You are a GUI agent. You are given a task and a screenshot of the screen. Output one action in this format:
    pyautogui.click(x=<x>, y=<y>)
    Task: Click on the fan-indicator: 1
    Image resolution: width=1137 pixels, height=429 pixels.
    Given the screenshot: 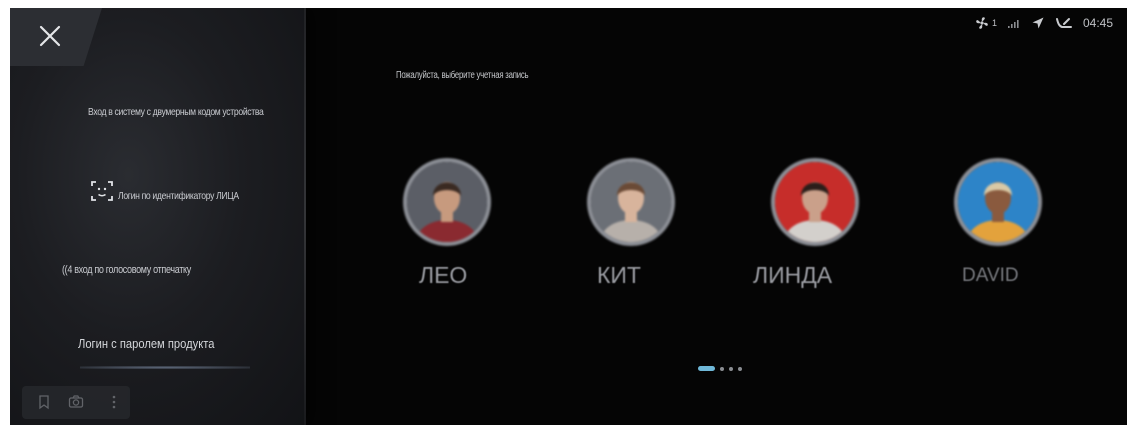 What is the action you would take?
    pyautogui.click(x=985, y=23)
    